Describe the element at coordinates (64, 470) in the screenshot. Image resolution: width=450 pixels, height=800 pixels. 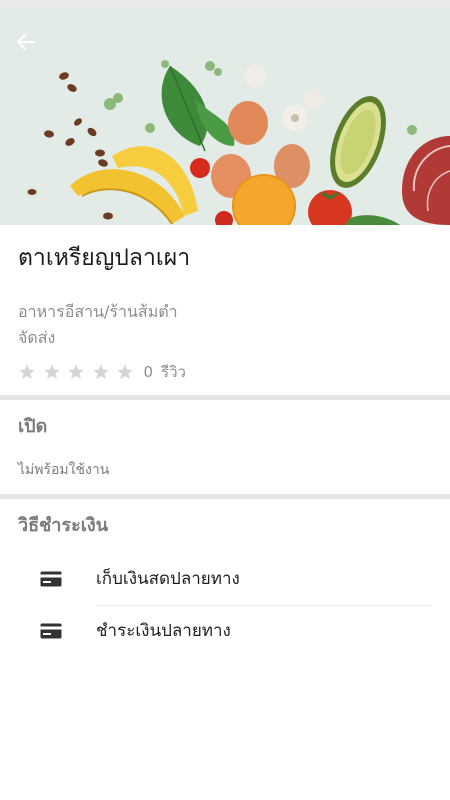
I see `opening-status: ไม่พร้อมใช้งาน` at that location.